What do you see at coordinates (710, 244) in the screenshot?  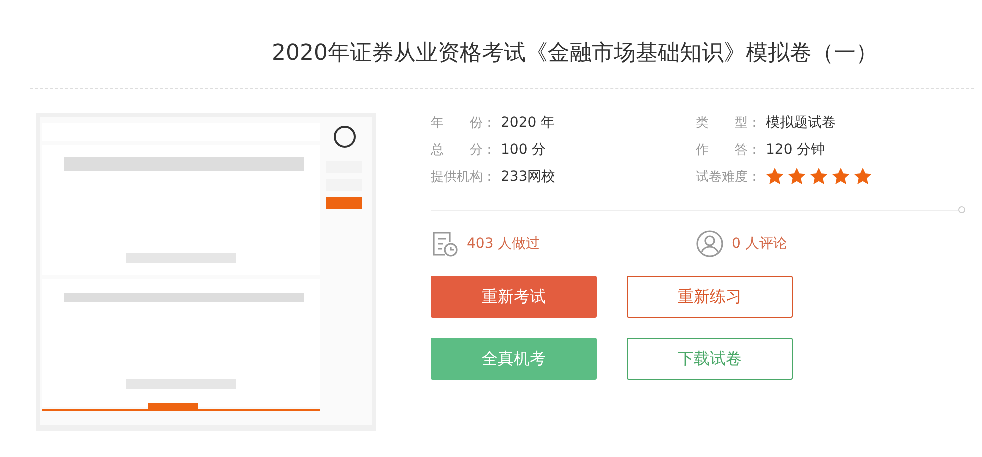 I see `user-icon` at bounding box center [710, 244].